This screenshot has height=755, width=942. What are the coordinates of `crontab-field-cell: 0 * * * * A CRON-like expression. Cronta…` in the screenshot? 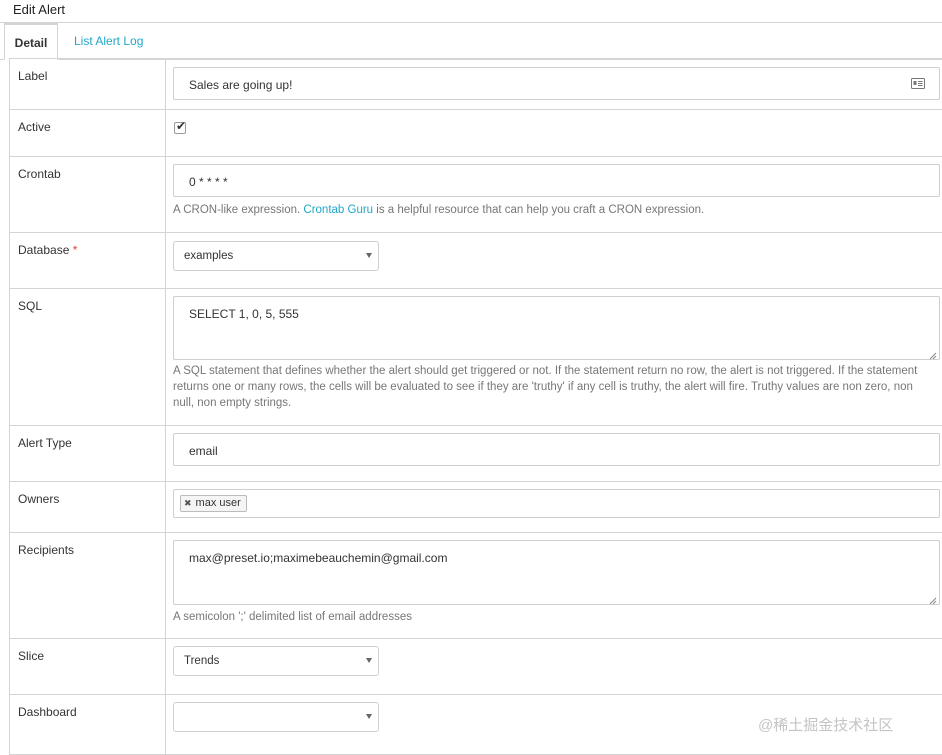 It's located at (553, 194).